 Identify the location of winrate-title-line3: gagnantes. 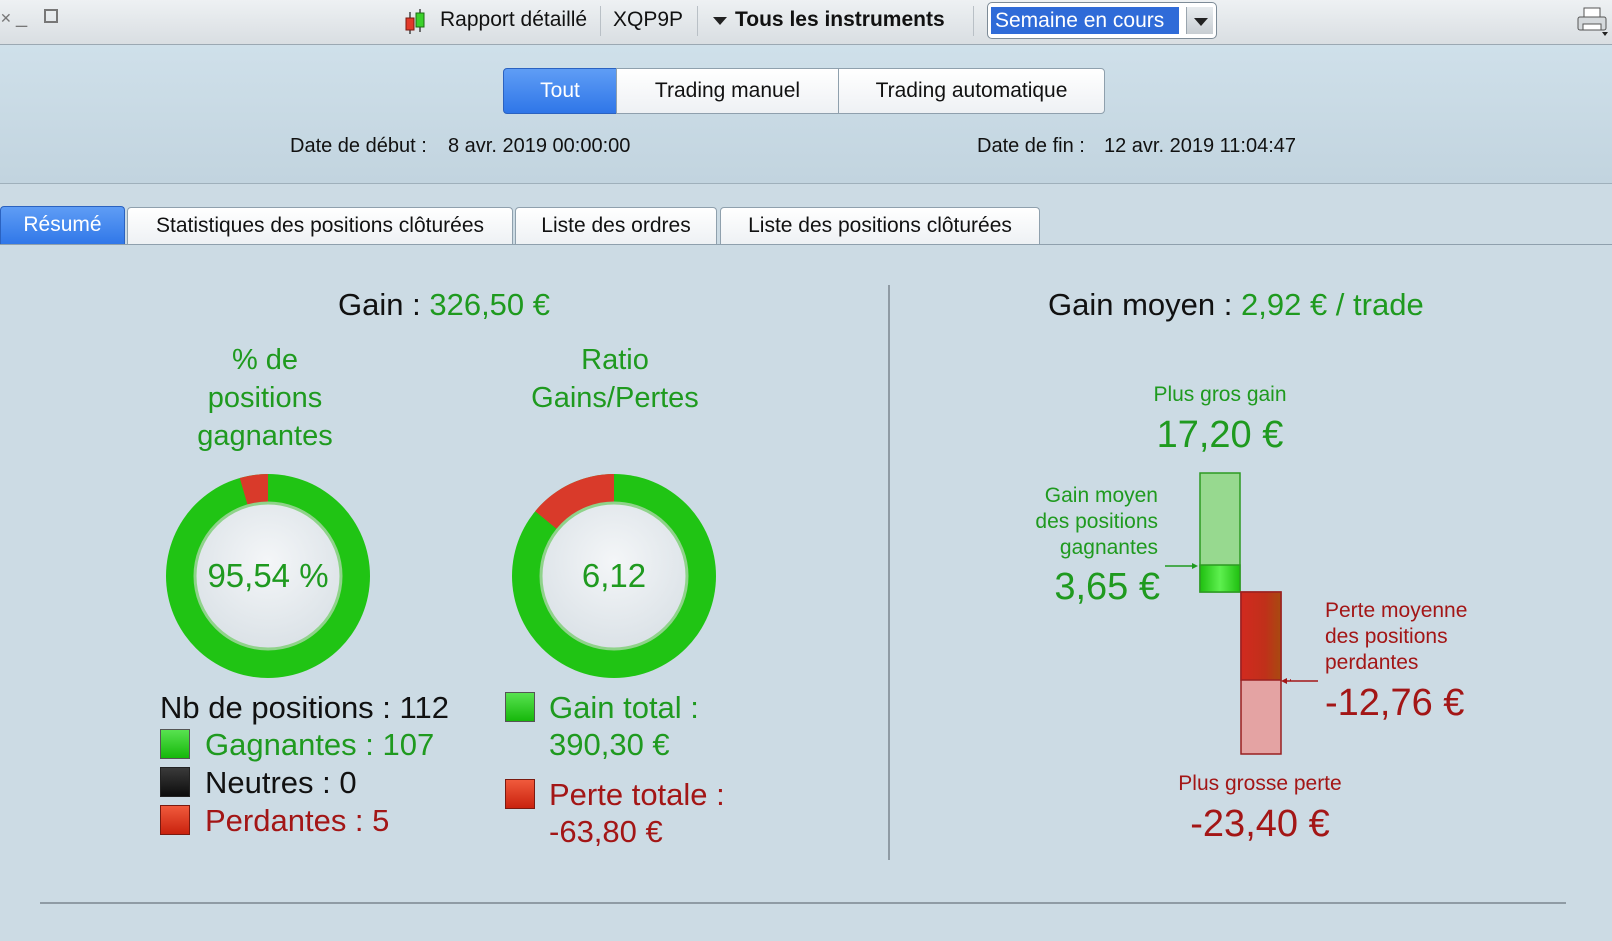
(265, 436).